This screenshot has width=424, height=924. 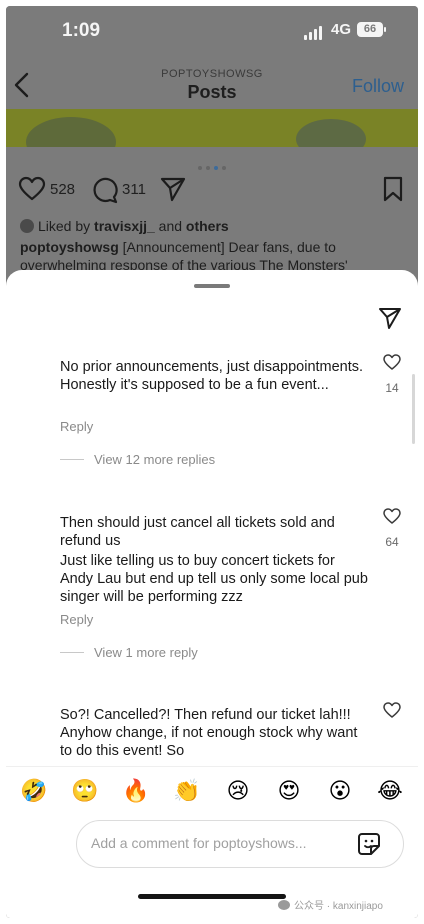 I want to click on avatar, so click(x=27, y=226).